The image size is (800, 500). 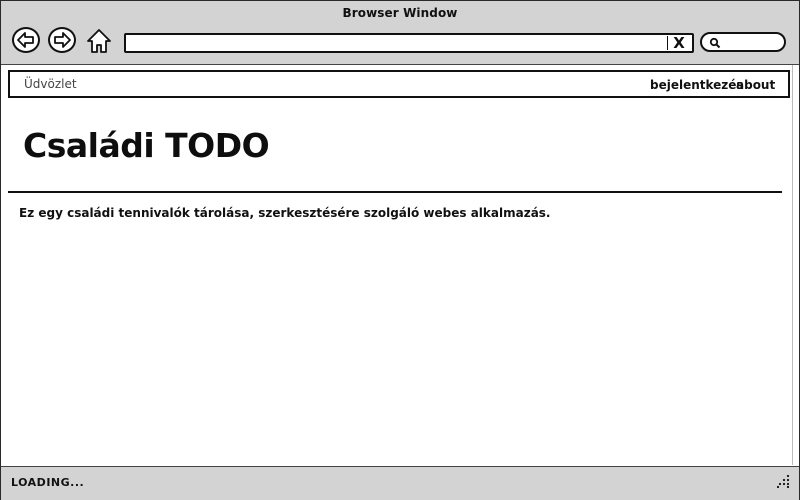 I want to click on back-arrow-icon, so click(x=25, y=40).